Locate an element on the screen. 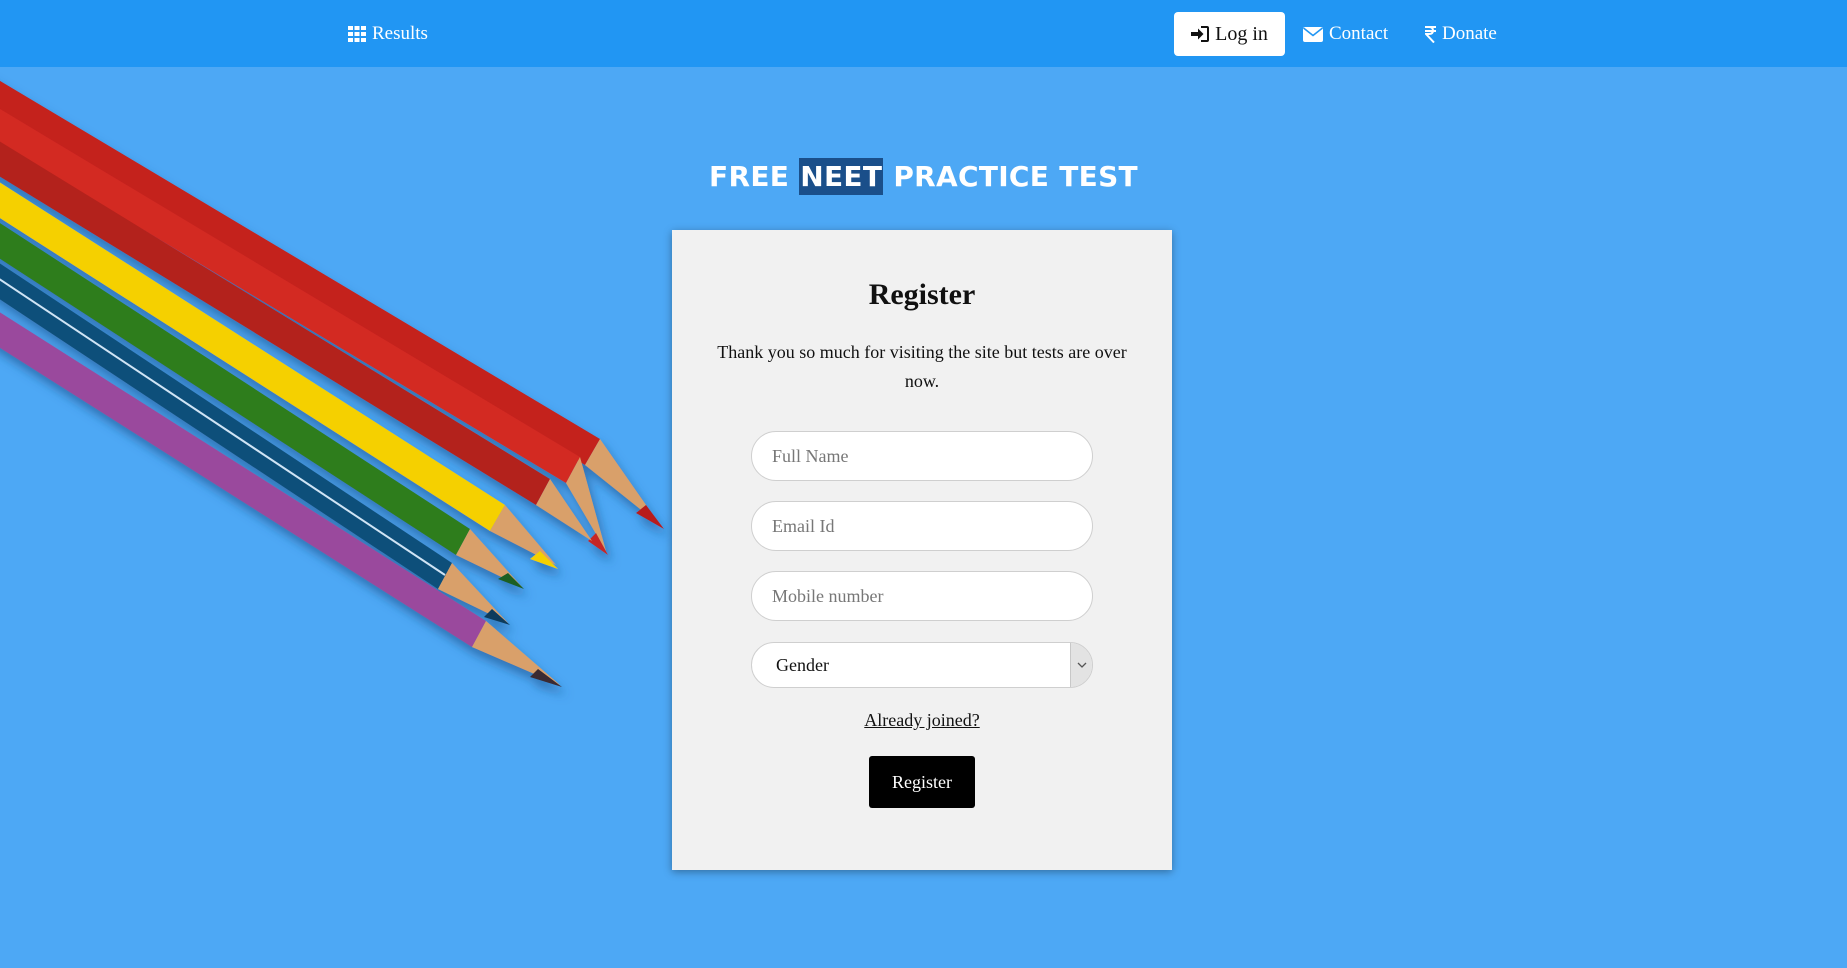 Image resolution: width=1847 pixels, height=968 pixels. register-heading: Register is located at coordinates (922, 294).